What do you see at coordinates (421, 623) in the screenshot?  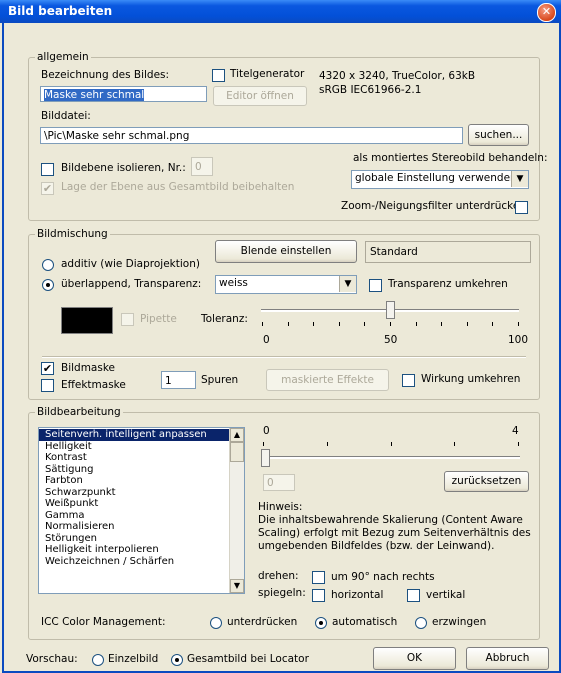 I see `icc-erzwingen-radio` at bounding box center [421, 623].